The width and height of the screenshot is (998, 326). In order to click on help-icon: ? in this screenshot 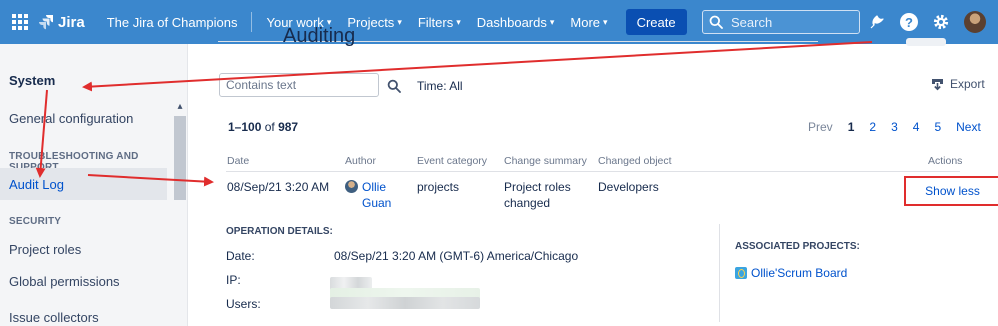, I will do `click(909, 22)`.